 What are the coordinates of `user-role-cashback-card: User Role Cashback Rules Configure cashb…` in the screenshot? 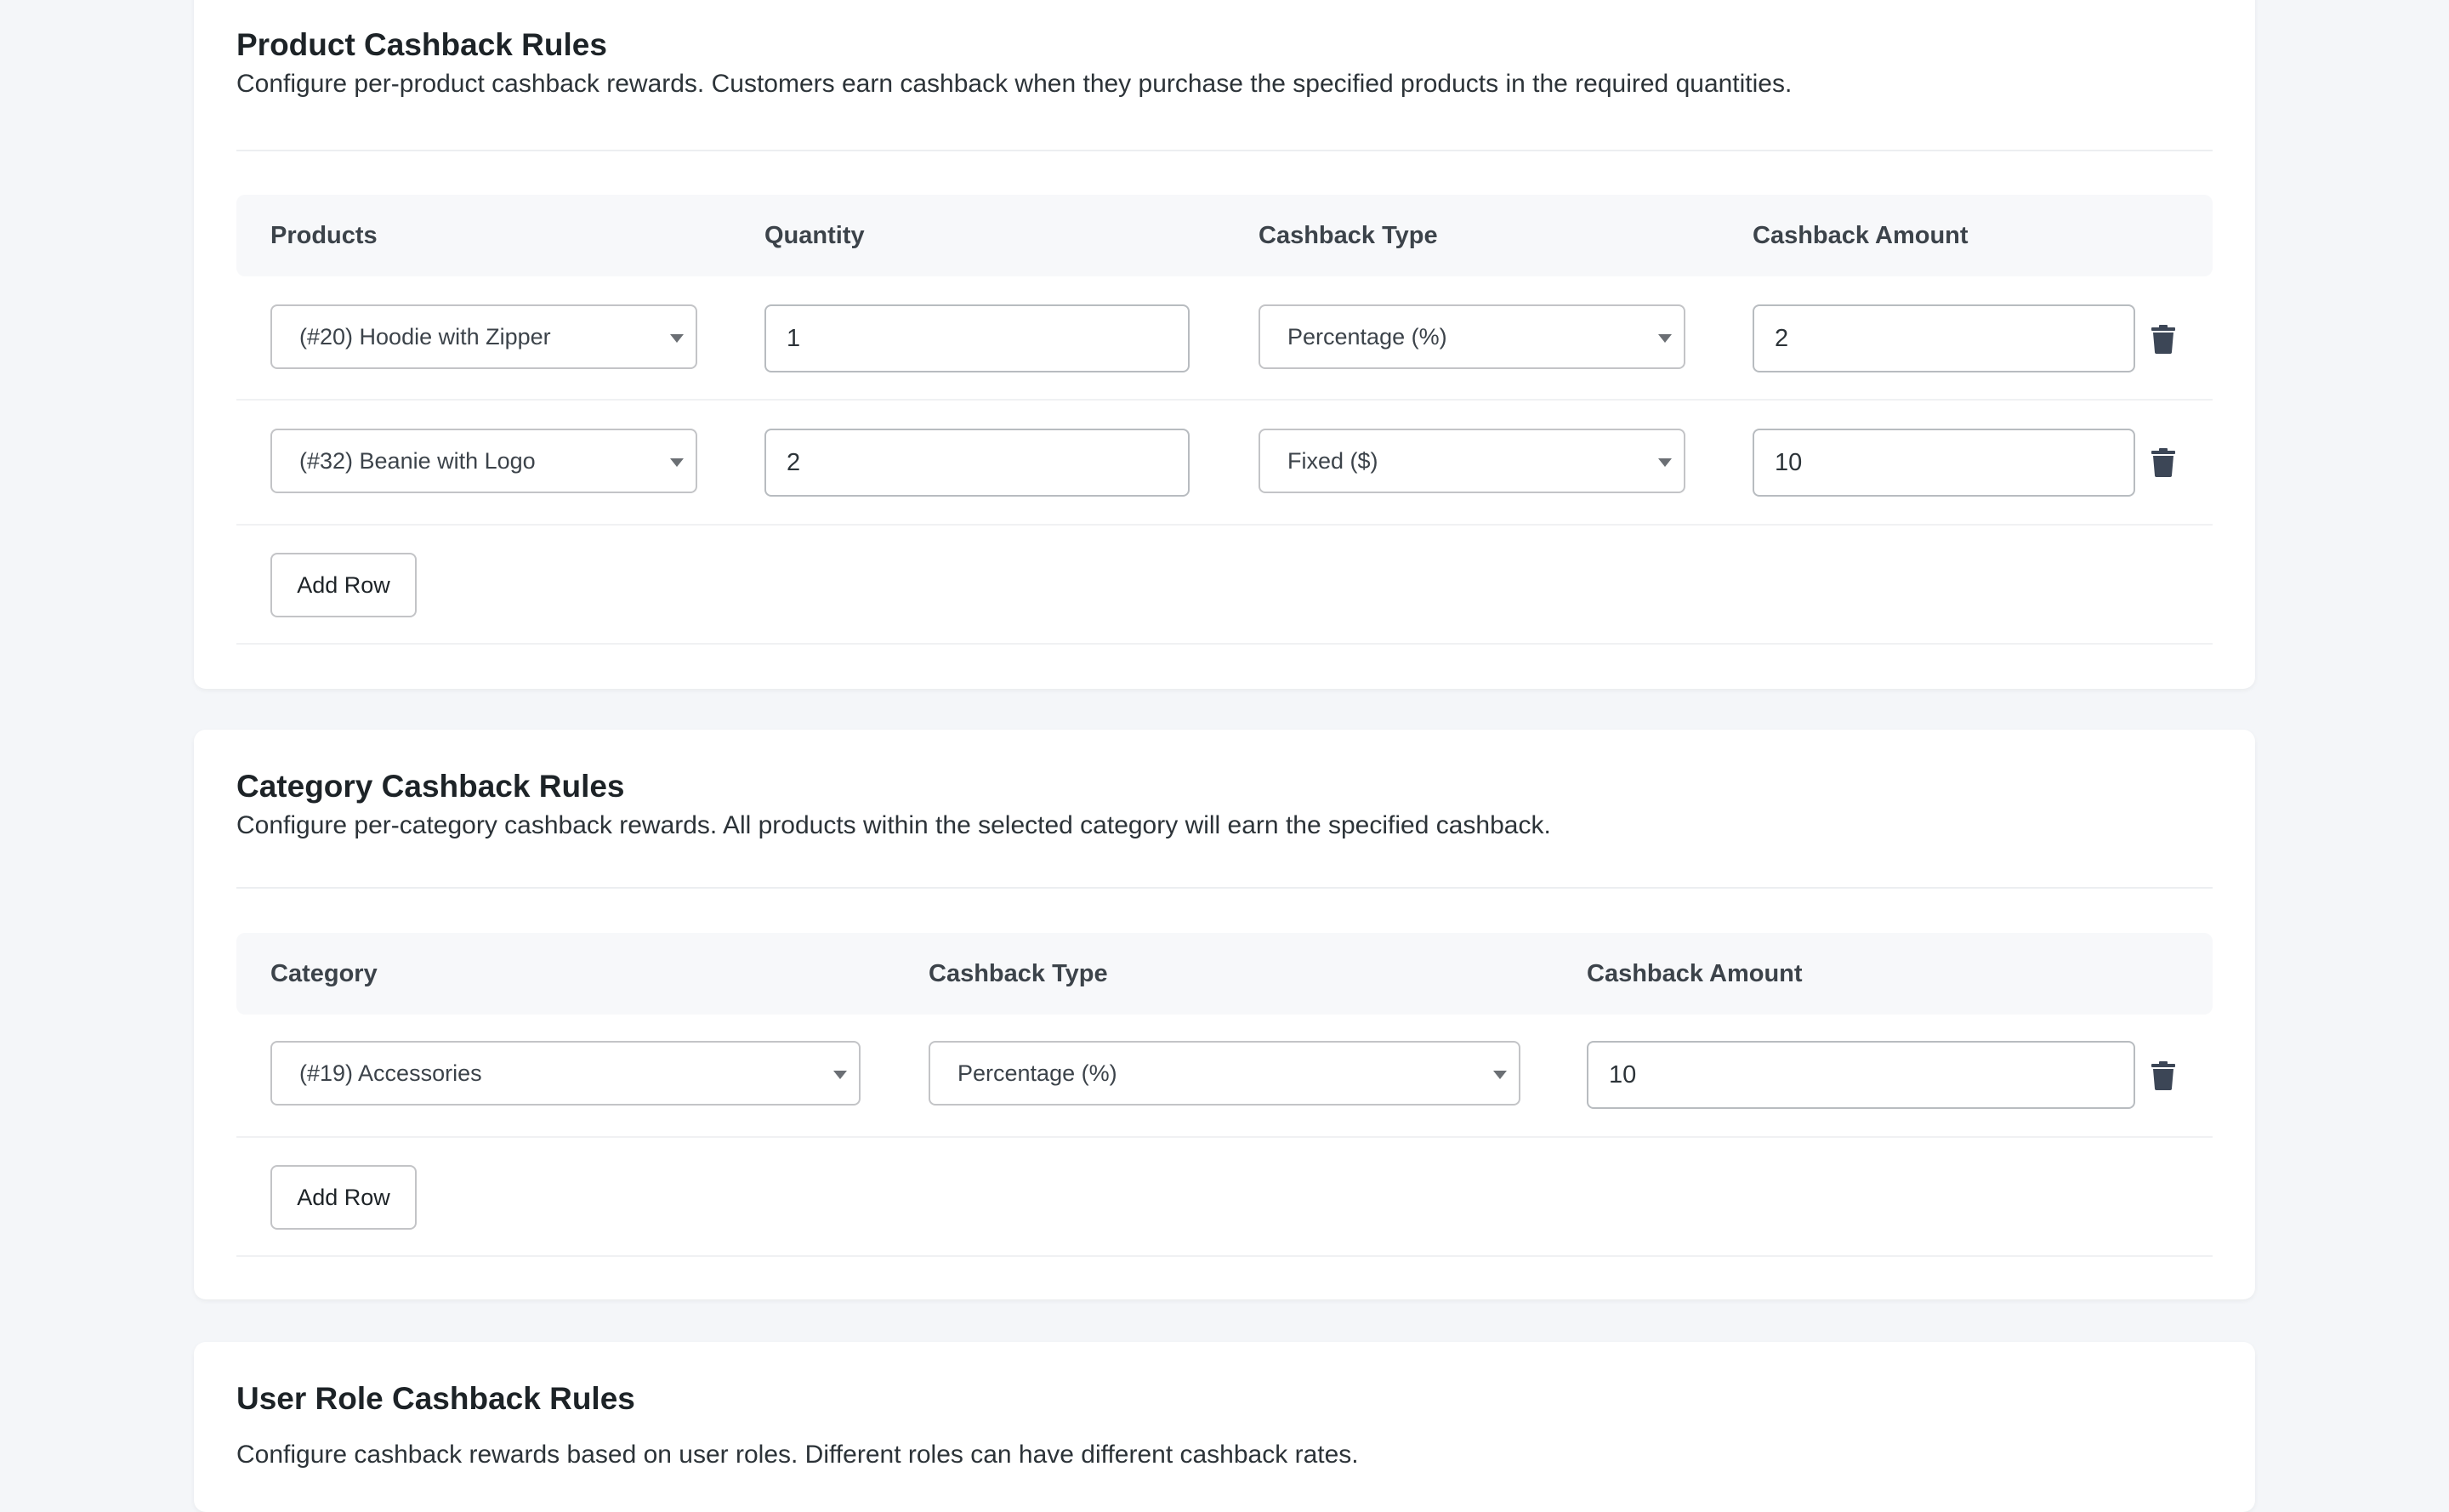 It's located at (1224, 1427).